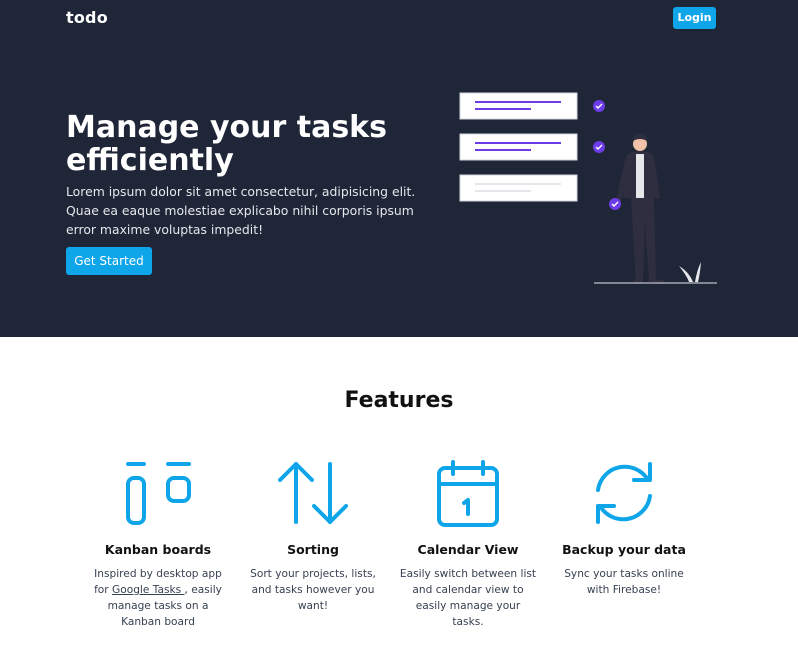 This screenshot has height=663, width=798. I want to click on get-started-button: Get Started, so click(109, 261).